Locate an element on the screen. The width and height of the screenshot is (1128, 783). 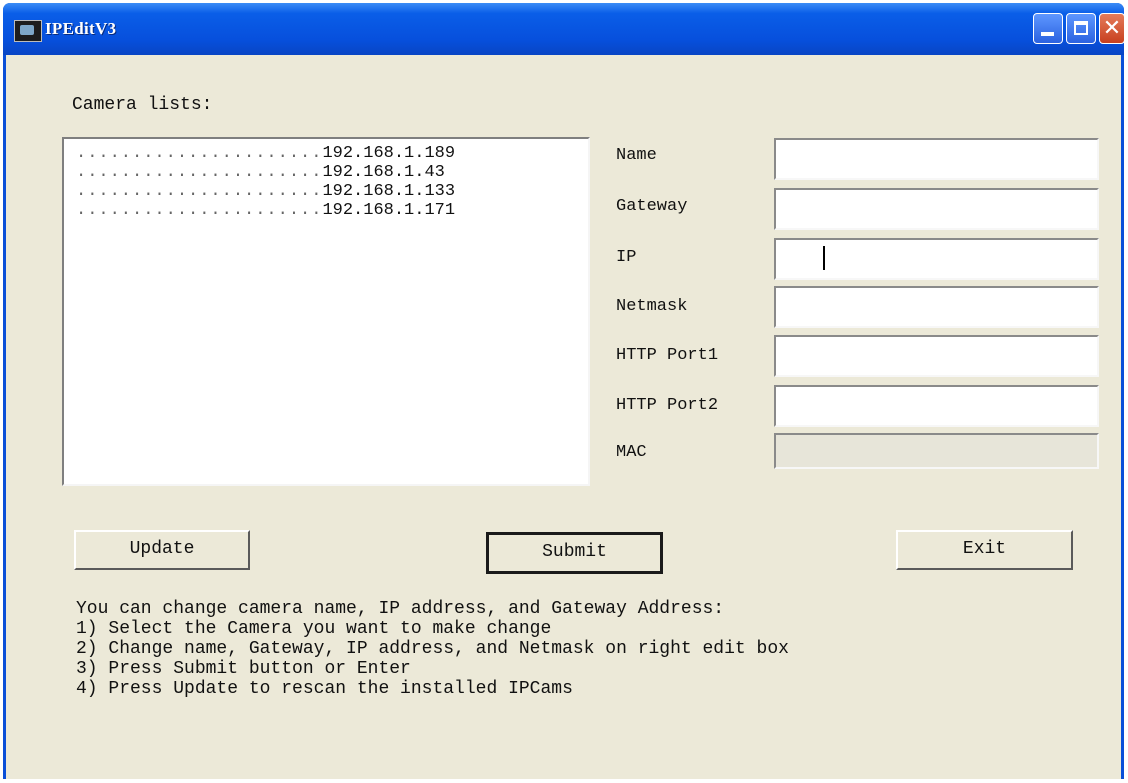
text-caret is located at coordinates (824, 258).